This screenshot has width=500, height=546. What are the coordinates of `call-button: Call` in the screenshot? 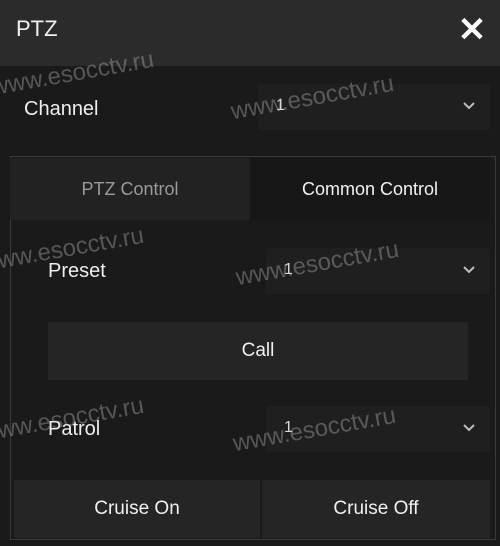 It's located at (258, 351).